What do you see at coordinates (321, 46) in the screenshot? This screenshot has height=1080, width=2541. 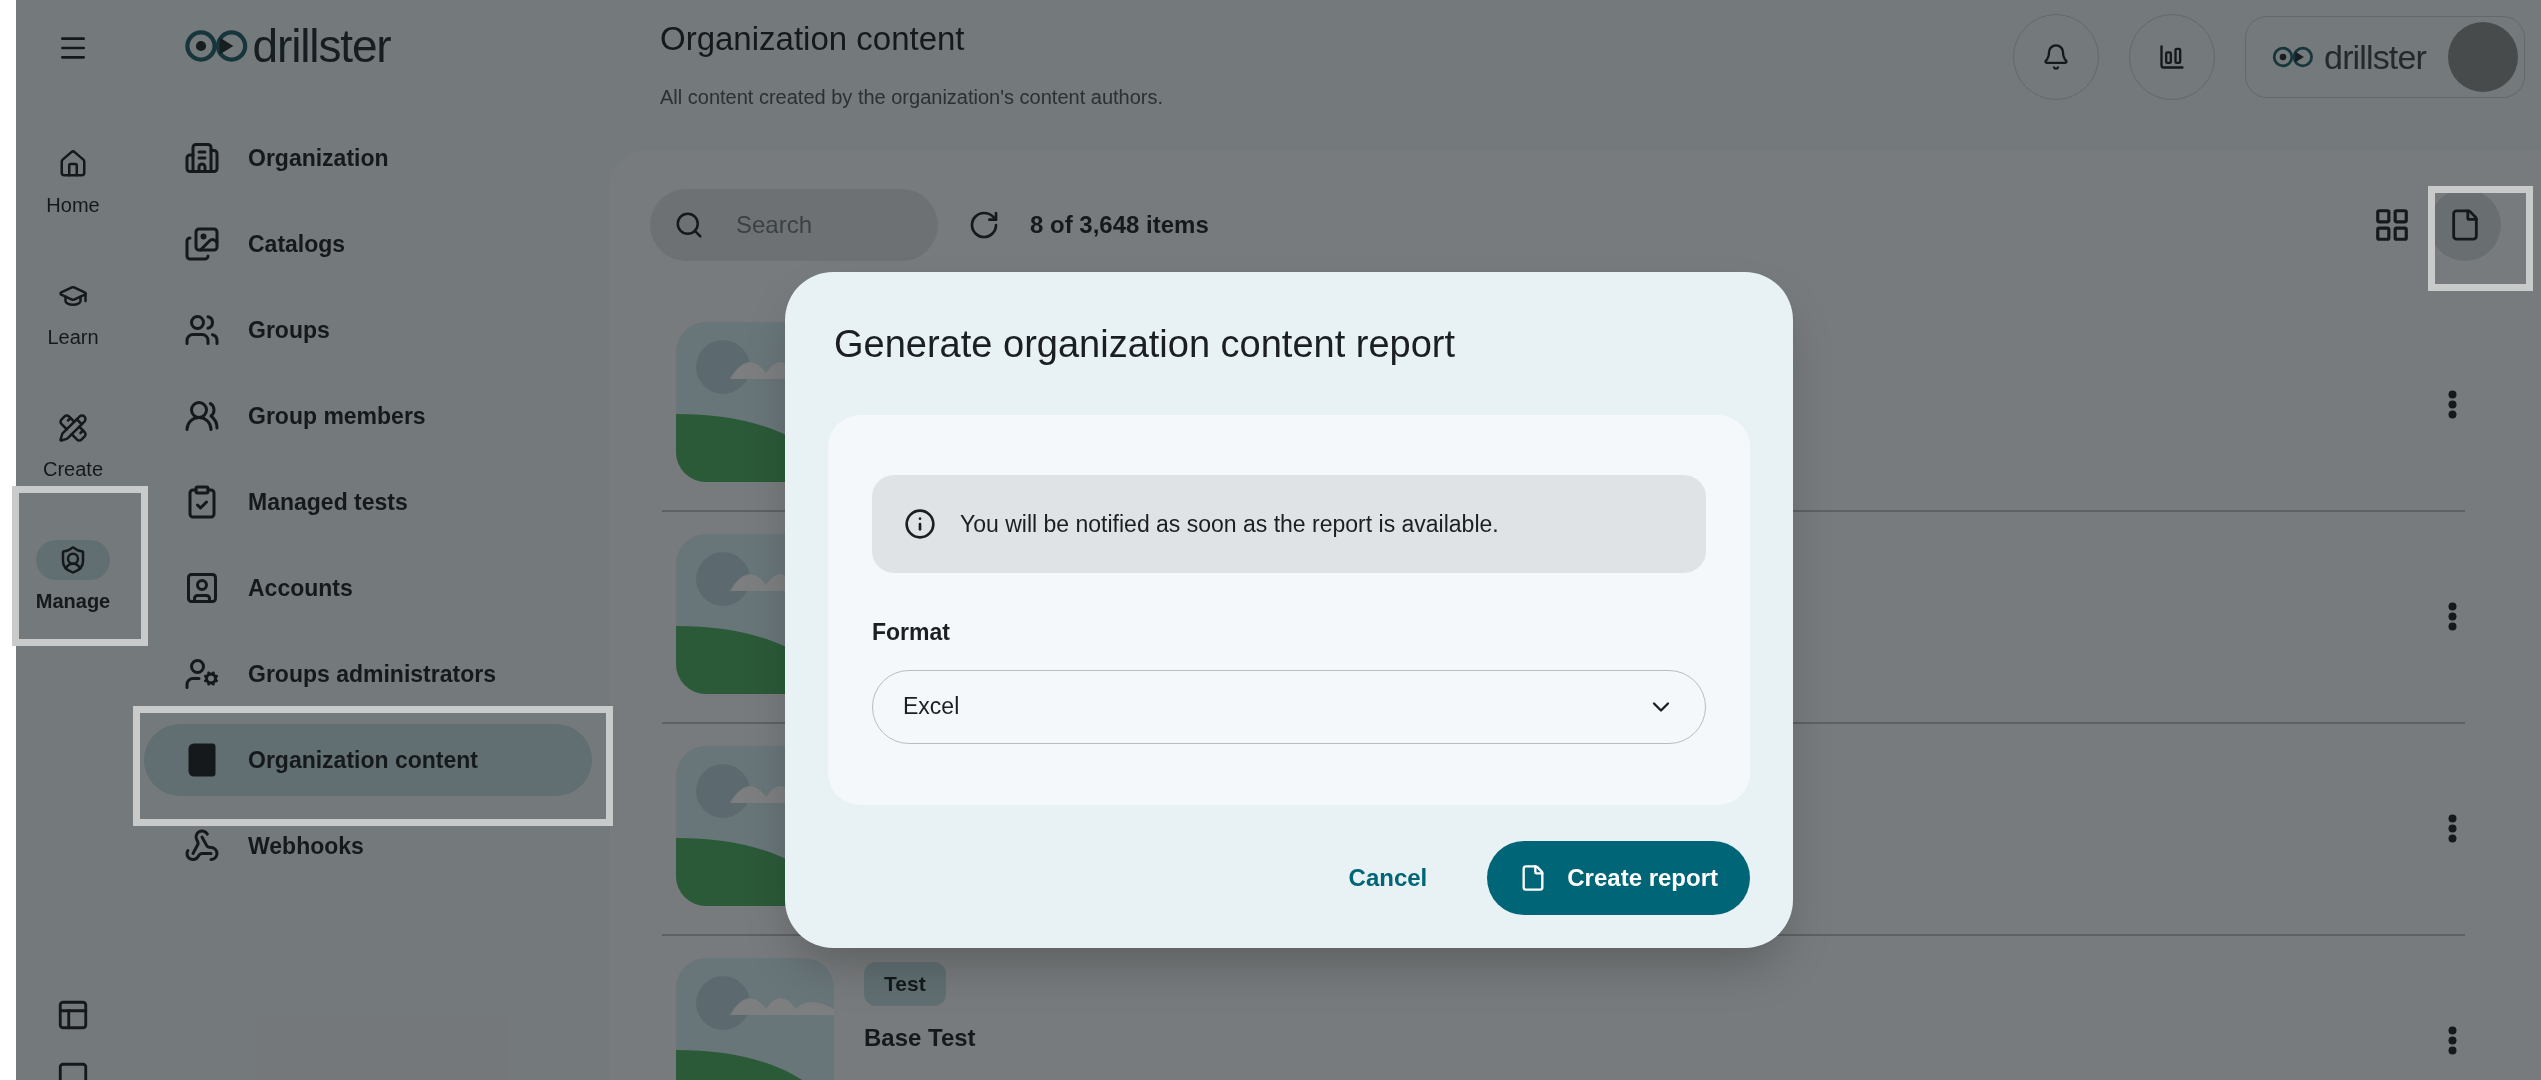 I see `brand-name: drillster` at bounding box center [321, 46].